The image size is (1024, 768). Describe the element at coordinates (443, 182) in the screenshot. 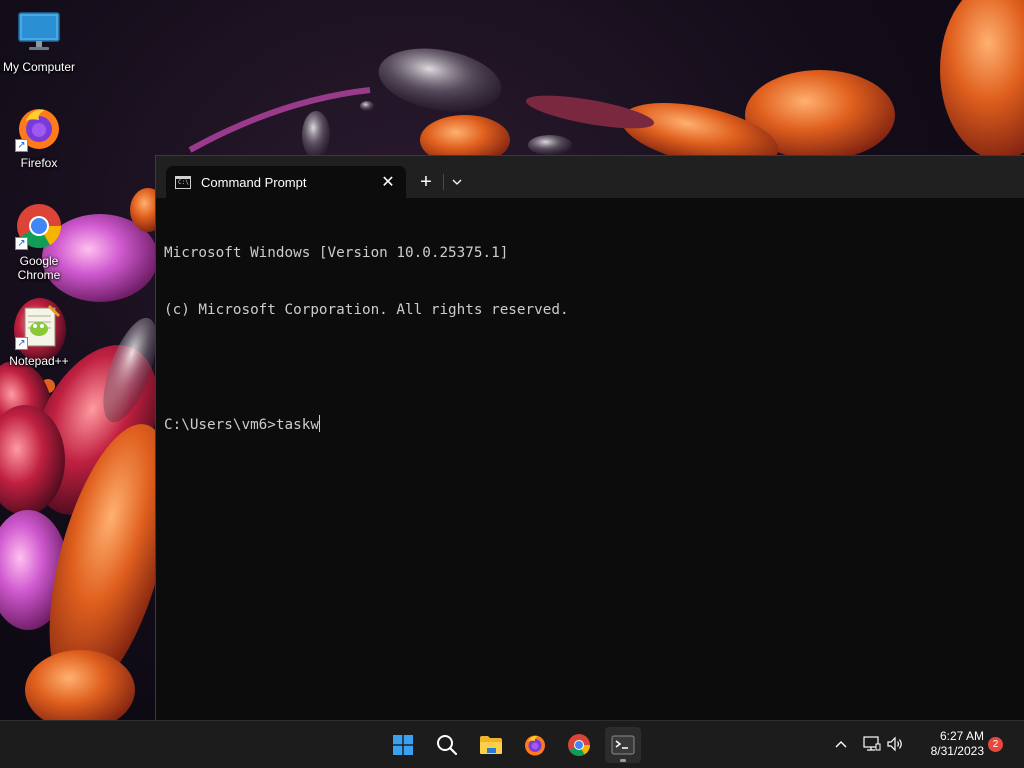

I see `tab-divider` at that location.